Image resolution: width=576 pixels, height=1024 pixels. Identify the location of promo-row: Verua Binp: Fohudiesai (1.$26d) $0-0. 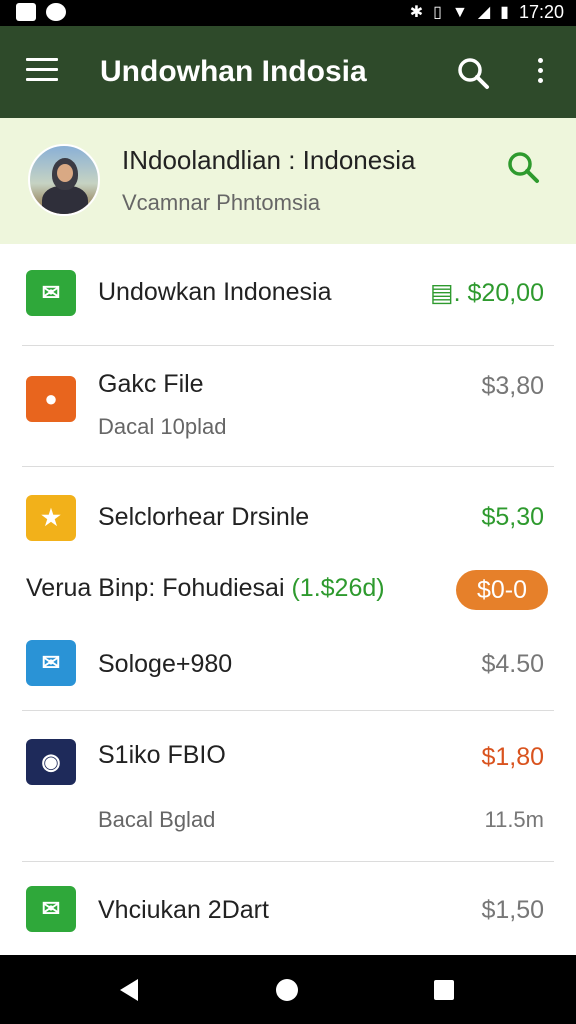
(288, 591).